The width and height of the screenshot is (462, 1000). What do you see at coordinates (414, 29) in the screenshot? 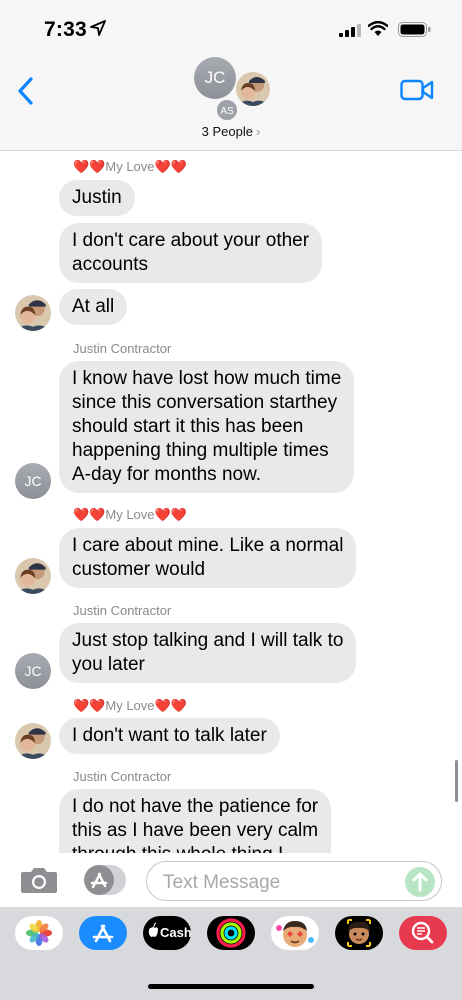
I see `battery-icon` at bounding box center [414, 29].